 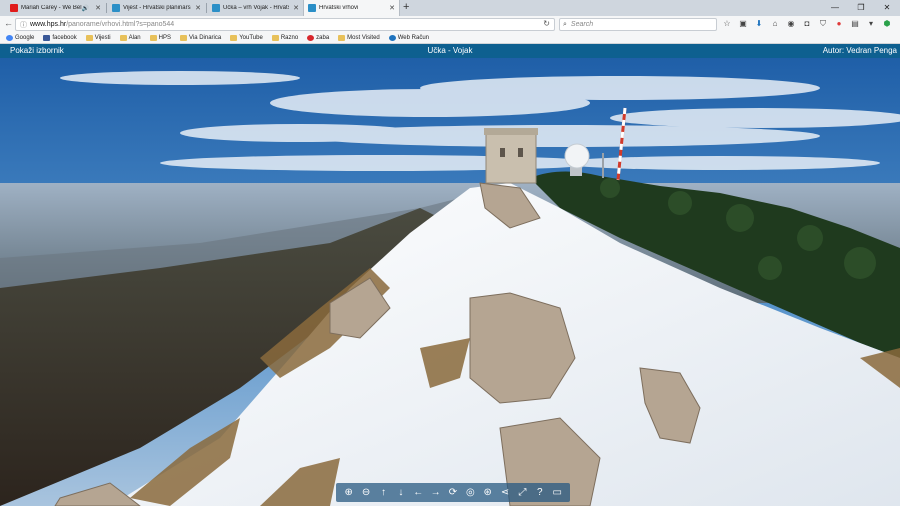 What do you see at coordinates (505, 492) in the screenshot?
I see `share-icon: ⋖` at bounding box center [505, 492].